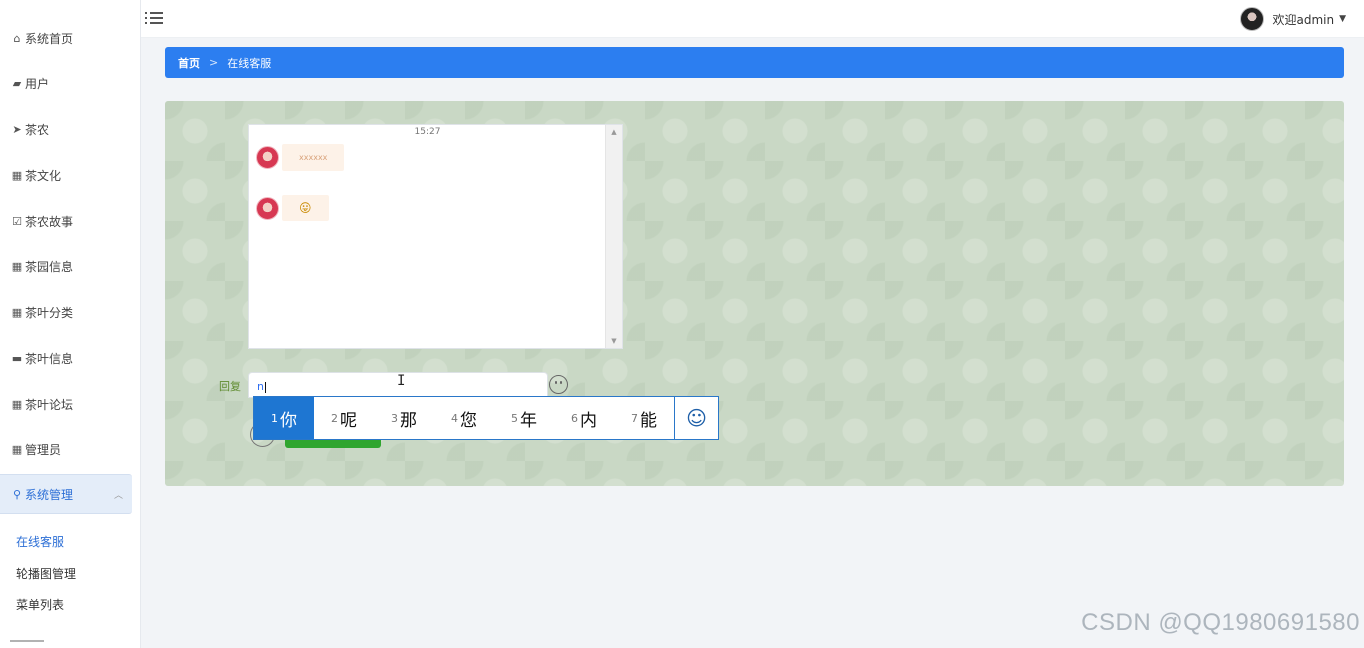 This screenshot has width=1364, height=648. I want to click on sidebar-item-home: ⌂ 系统首页, so click(70, 38).